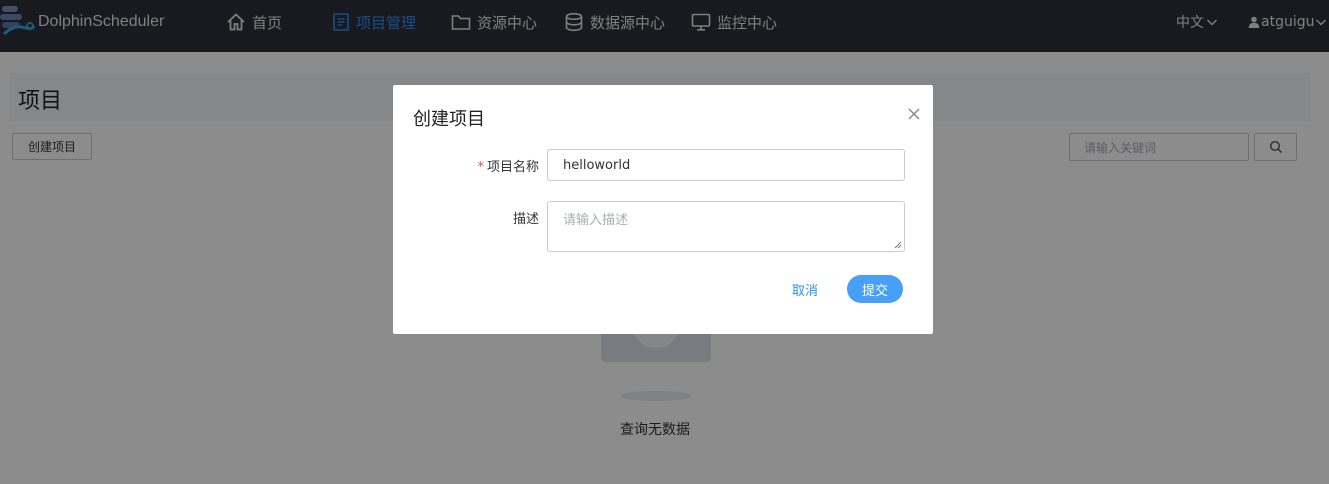  I want to click on project-name-input: helloworld, so click(726, 165).